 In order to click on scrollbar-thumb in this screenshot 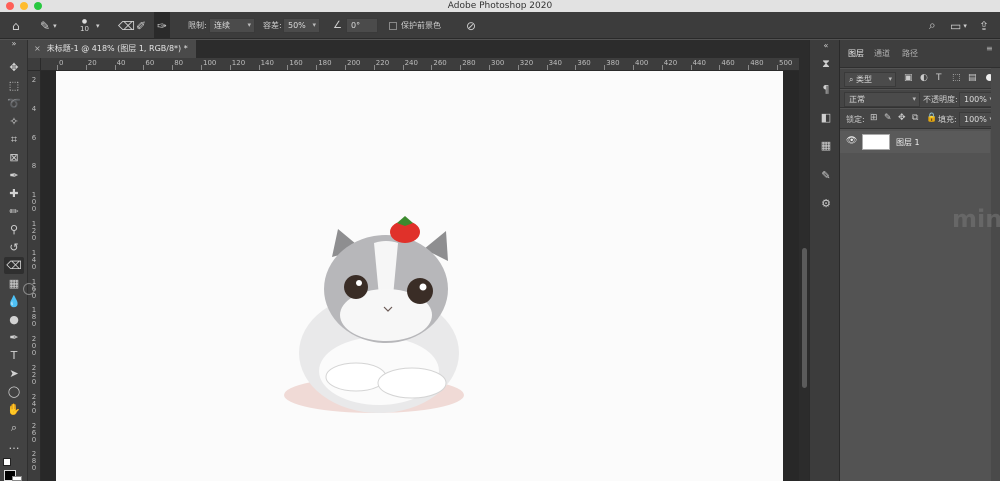, I will do `click(804, 318)`.